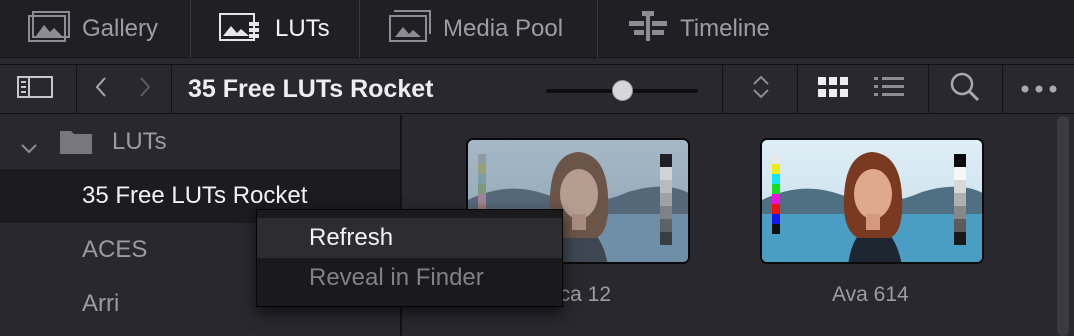  What do you see at coordinates (101, 303) in the screenshot?
I see `tree-item-label: Arri` at bounding box center [101, 303].